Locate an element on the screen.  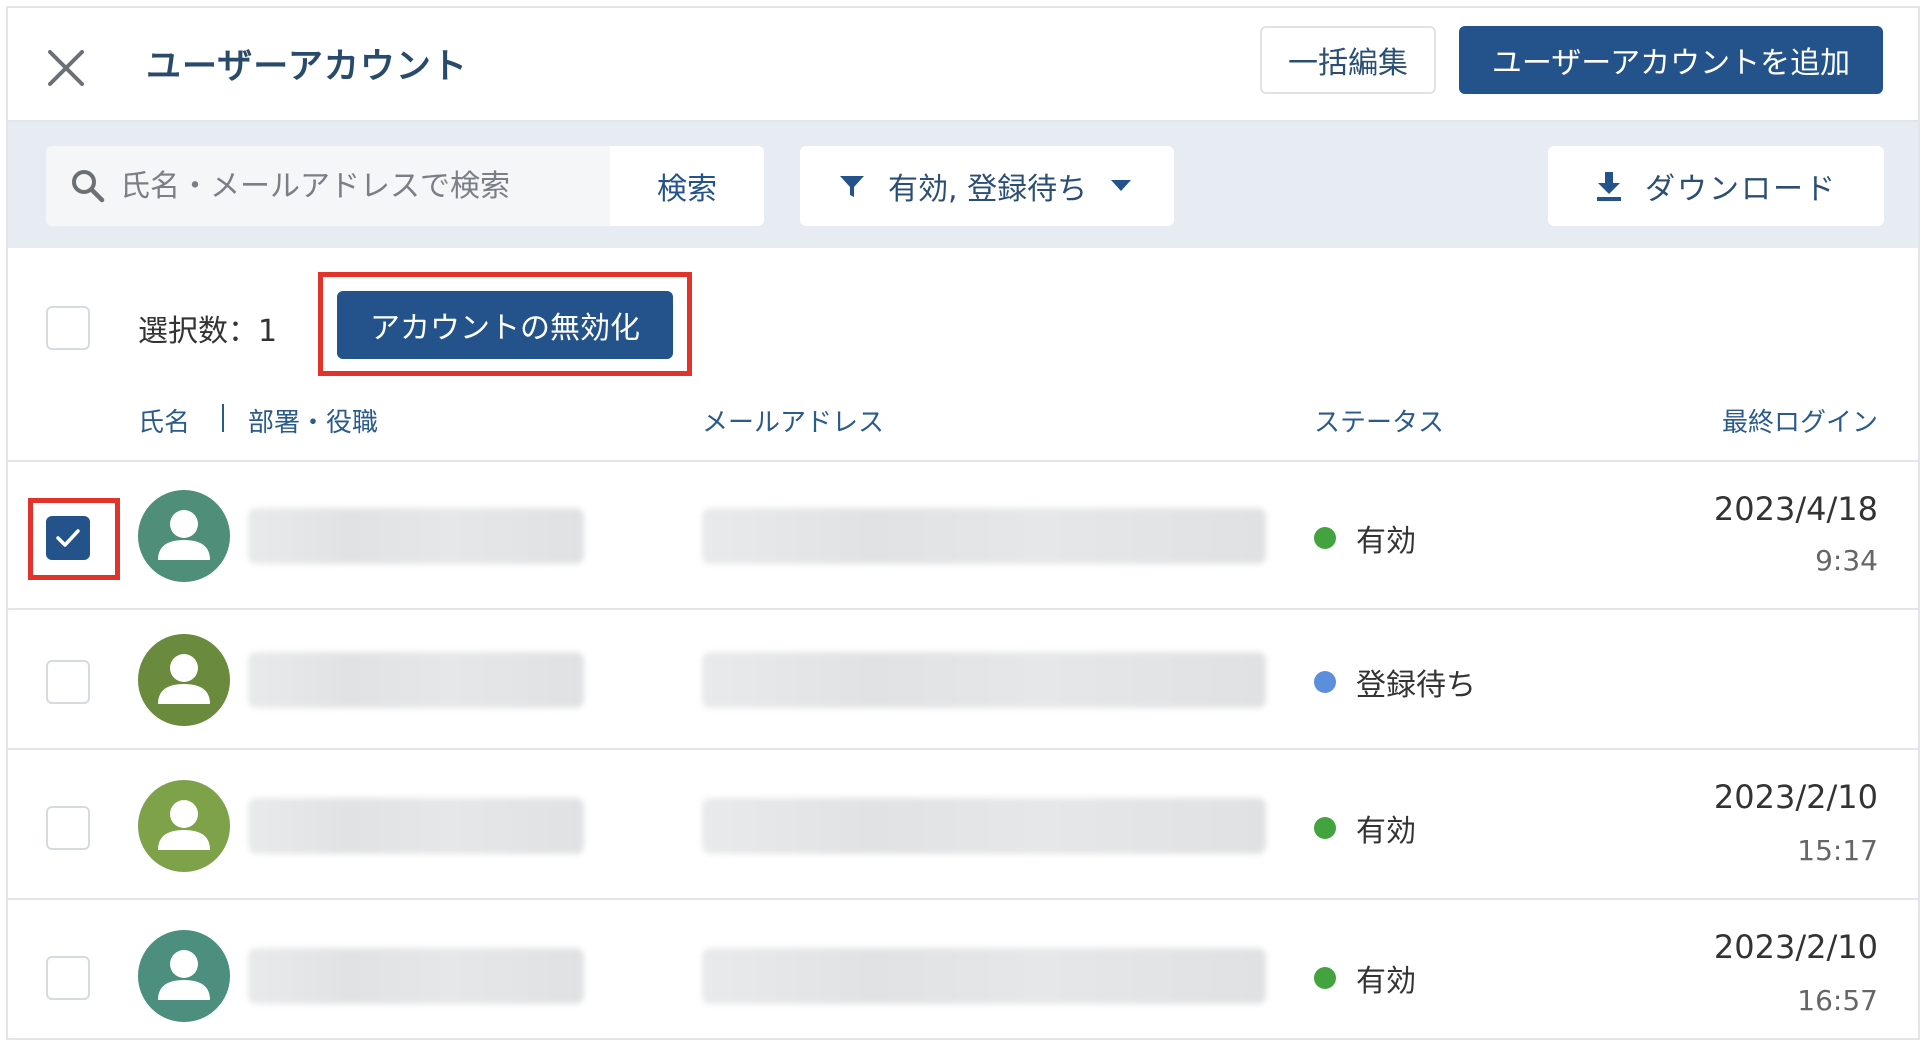
filter-label: 有効, 登録待ち is located at coordinates (988, 189).